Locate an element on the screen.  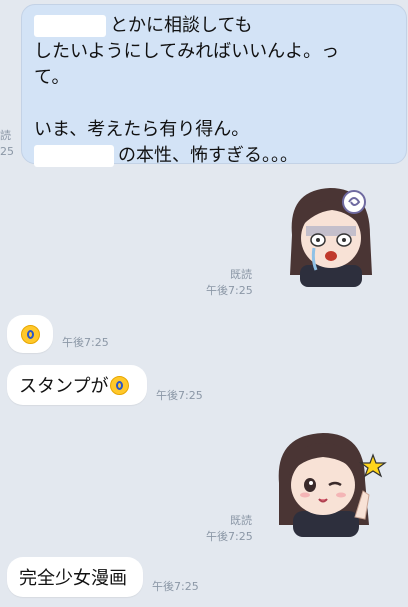
message-line-4: いま、考えたら有り得ん。 is located at coordinates (142, 129).